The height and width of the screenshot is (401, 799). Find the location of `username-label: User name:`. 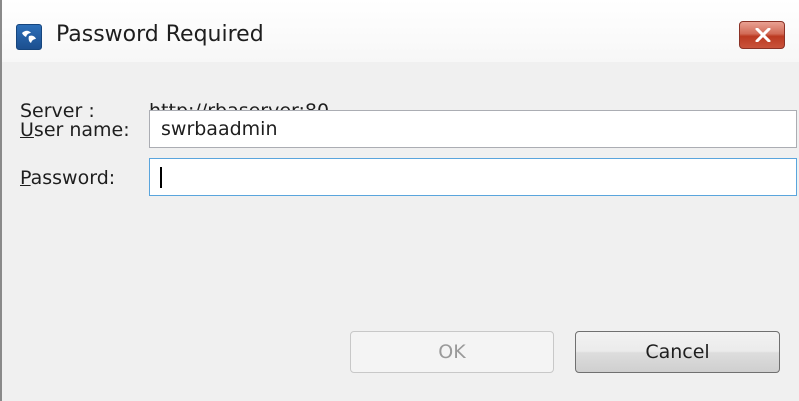

username-label: User name: is located at coordinates (75, 130).